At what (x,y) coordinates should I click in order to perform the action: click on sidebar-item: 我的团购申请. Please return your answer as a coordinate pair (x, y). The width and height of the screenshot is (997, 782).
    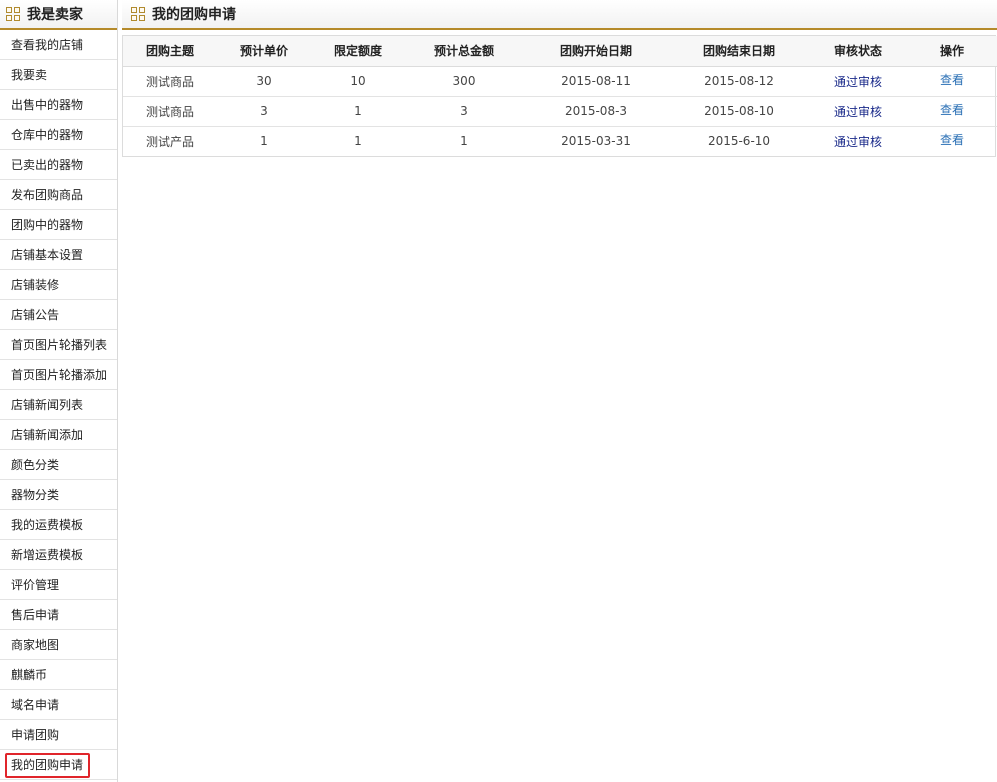
    Looking at the image, I should click on (58, 765).